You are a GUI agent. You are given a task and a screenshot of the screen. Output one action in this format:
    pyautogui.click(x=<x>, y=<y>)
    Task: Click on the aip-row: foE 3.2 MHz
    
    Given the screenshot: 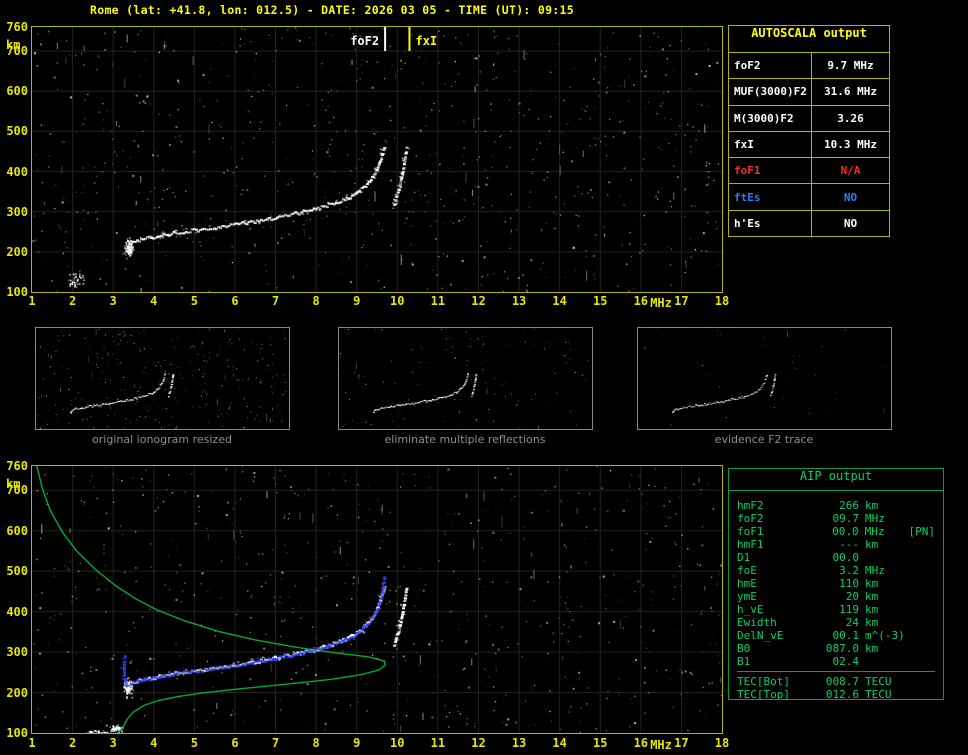 What is the action you would take?
    pyautogui.click(x=836, y=570)
    